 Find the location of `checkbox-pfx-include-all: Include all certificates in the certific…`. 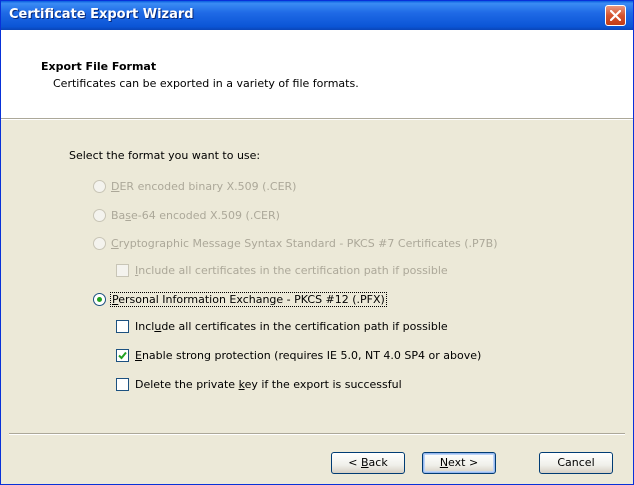

checkbox-pfx-include-all: Include all certificates in the certific… is located at coordinates (282, 326).